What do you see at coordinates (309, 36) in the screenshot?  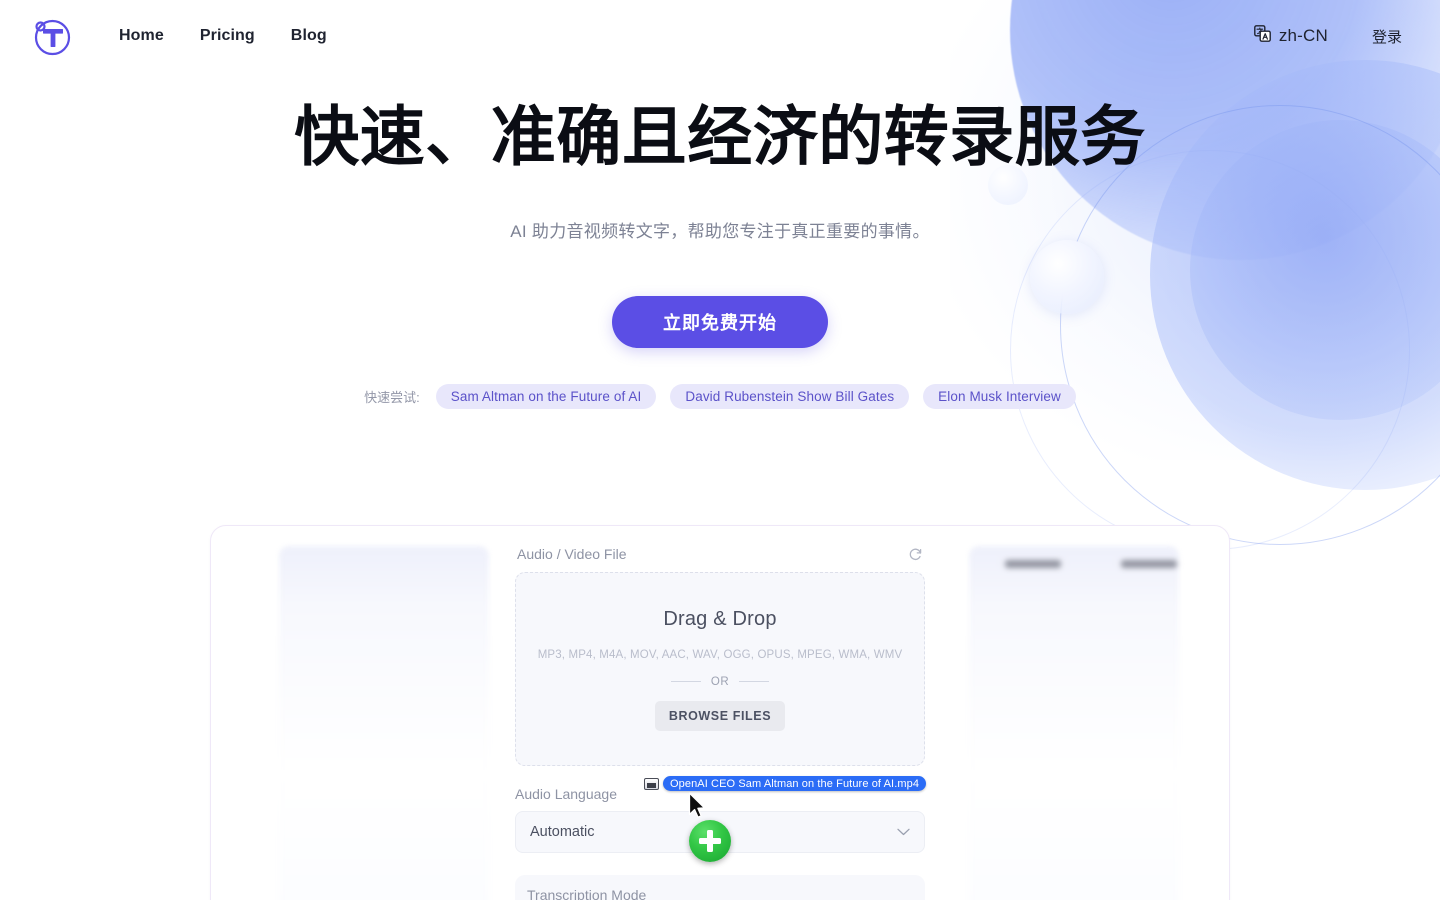 I see `nav-link-blog: Blog` at bounding box center [309, 36].